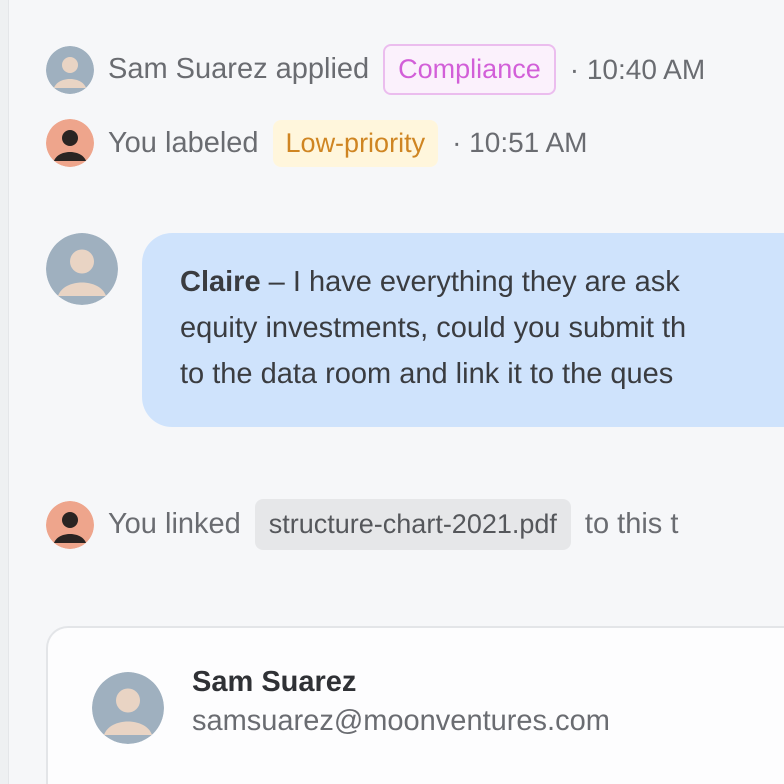  What do you see at coordinates (412, 524) in the screenshot?
I see `file-chip: structure-chart-2021.pdf` at bounding box center [412, 524].